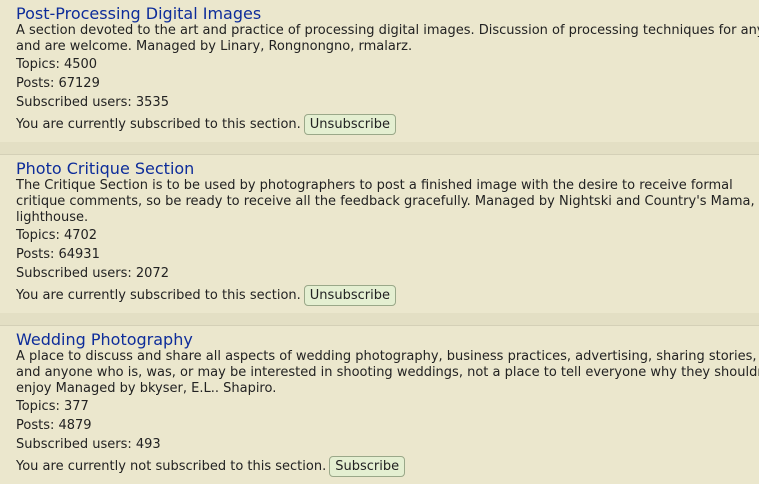 The width and height of the screenshot is (759, 484). What do you see at coordinates (58, 83) in the screenshot?
I see `posts-count: Posts: 67129` at bounding box center [58, 83].